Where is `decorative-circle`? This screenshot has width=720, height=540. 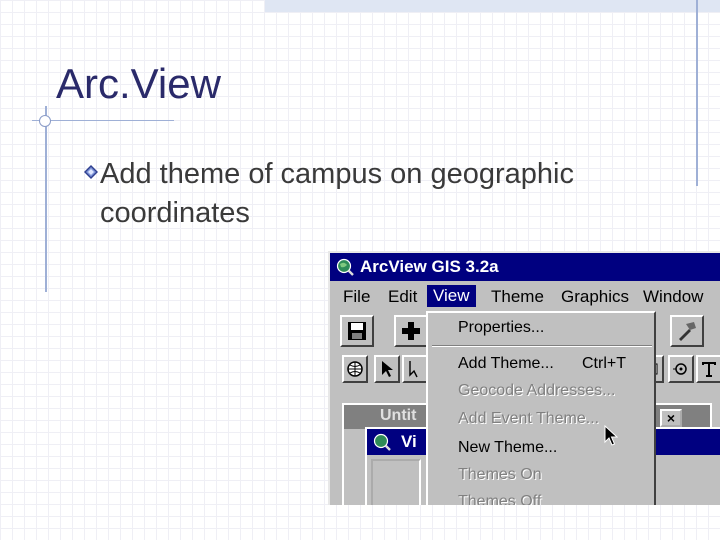 decorative-circle is located at coordinates (45, 121).